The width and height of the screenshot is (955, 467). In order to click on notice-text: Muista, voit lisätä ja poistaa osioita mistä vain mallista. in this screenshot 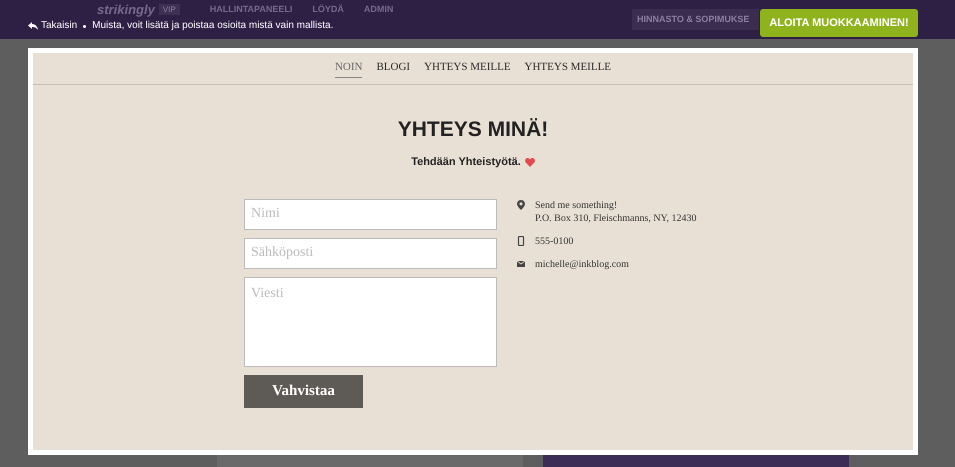, I will do `click(213, 26)`.